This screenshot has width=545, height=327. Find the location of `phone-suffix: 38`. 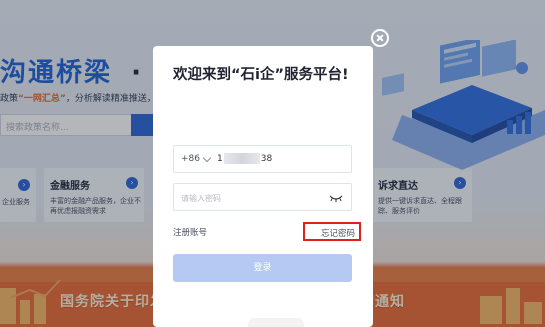

phone-suffix: 38 is located at coordinates (266, 159).